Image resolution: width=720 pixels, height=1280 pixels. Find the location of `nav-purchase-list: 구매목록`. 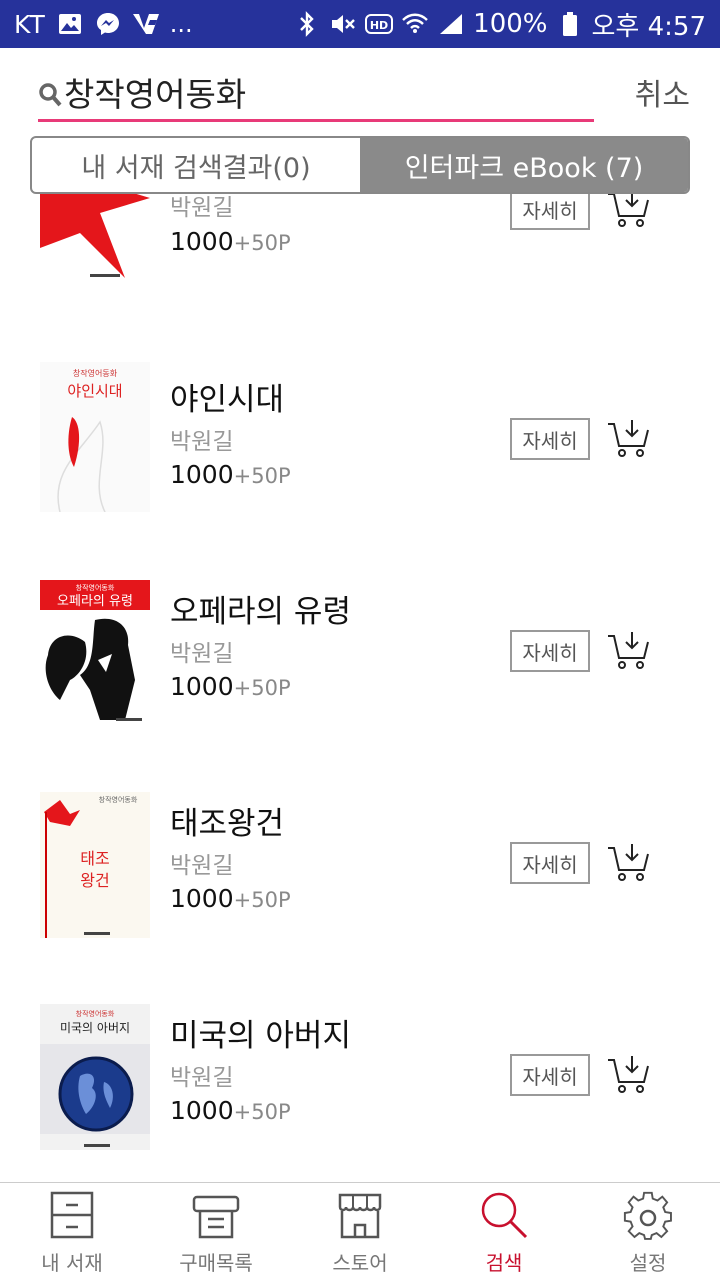

nav-purchase-list: 구매목록 is located at coordinates (216, 1231).